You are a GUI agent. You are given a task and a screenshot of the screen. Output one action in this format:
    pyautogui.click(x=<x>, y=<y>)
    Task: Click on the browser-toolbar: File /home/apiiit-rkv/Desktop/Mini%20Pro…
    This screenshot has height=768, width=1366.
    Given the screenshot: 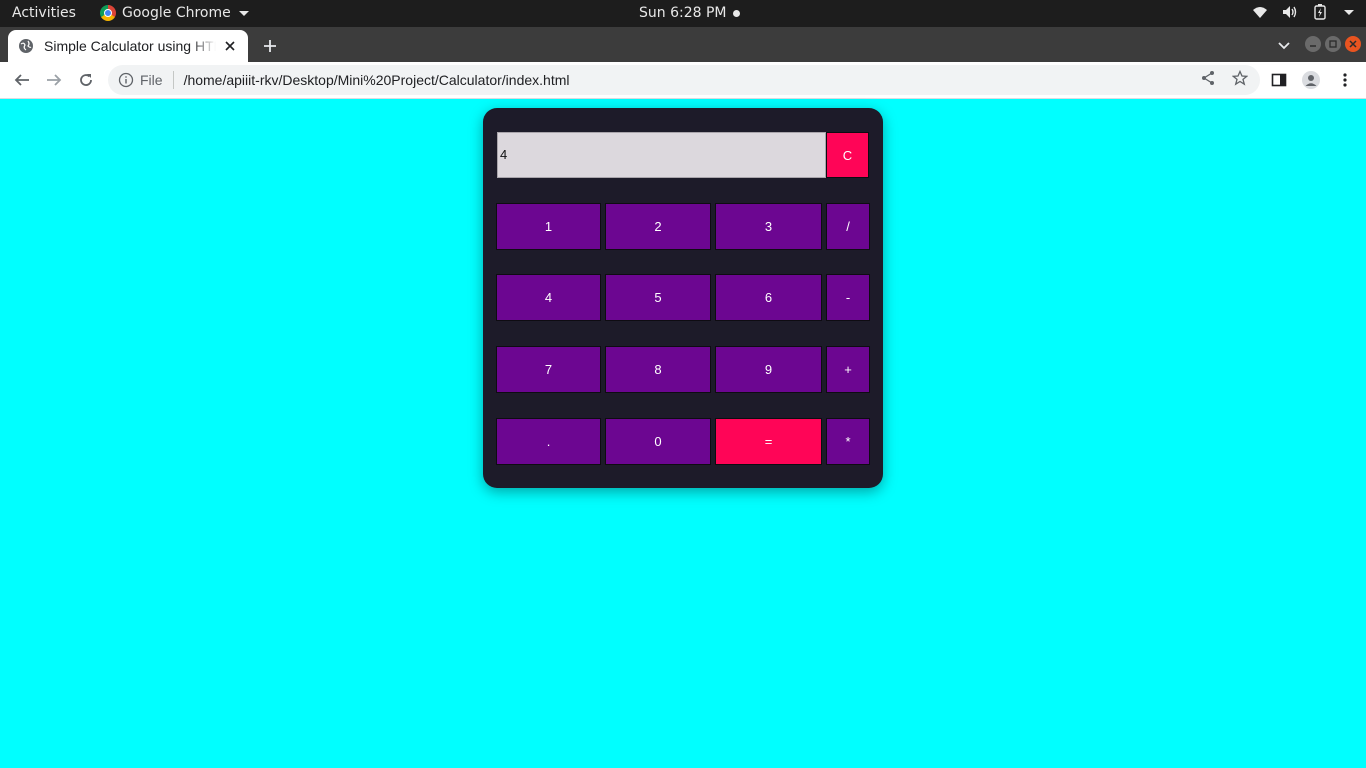 What is the action you would take?
    pyautogui.click(x=683, y=80)
    